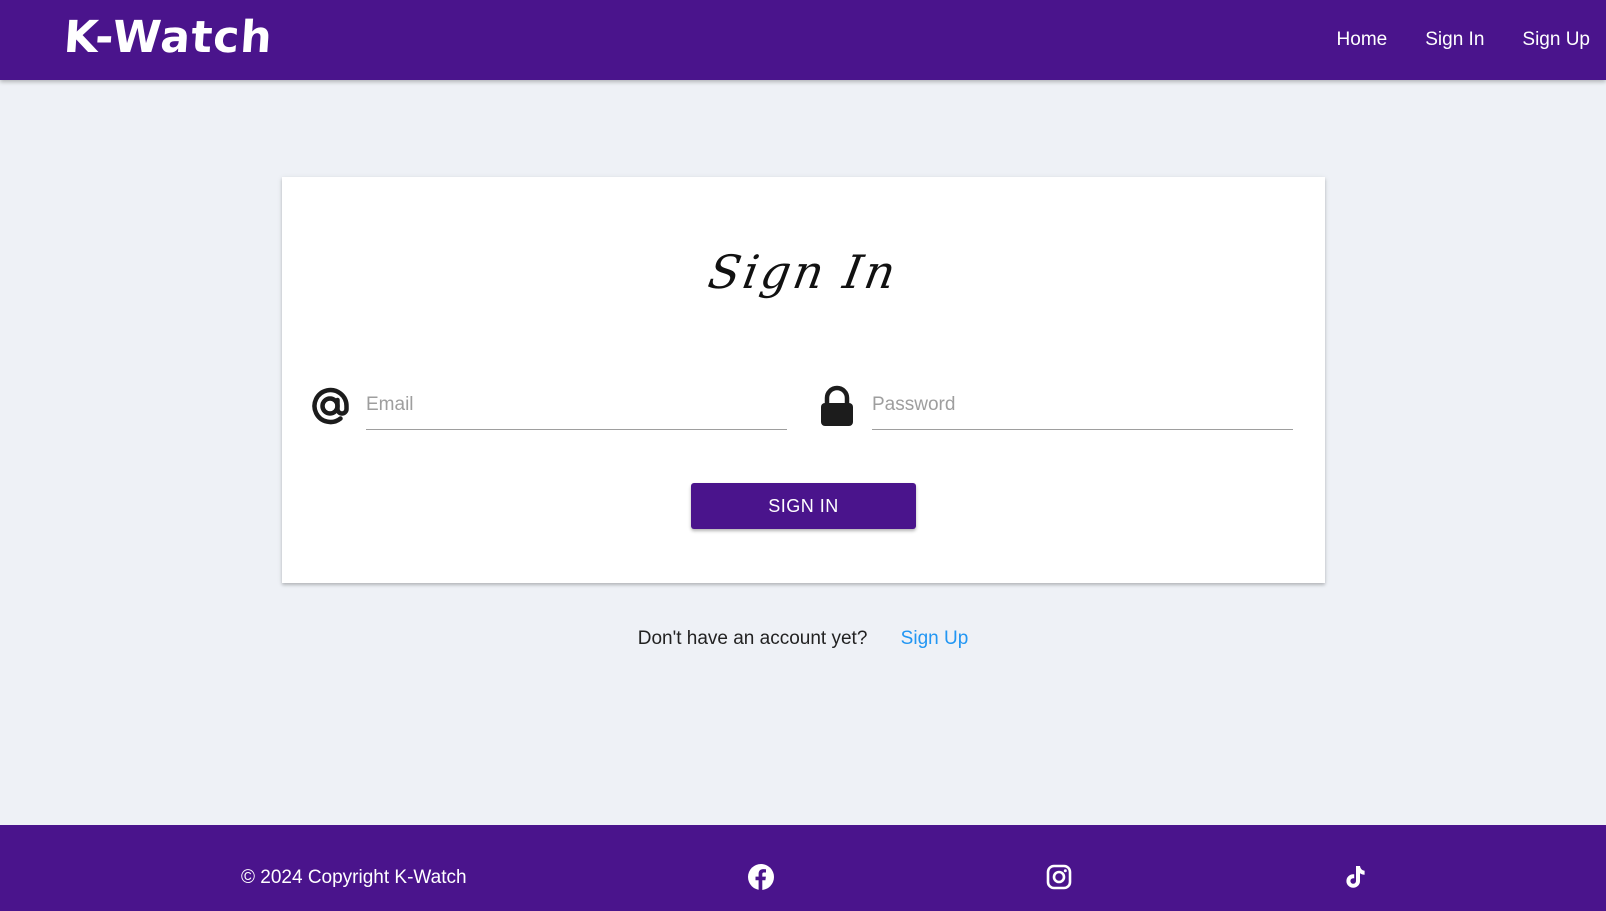  I want to click on facebook-icon, so click(761, 877).